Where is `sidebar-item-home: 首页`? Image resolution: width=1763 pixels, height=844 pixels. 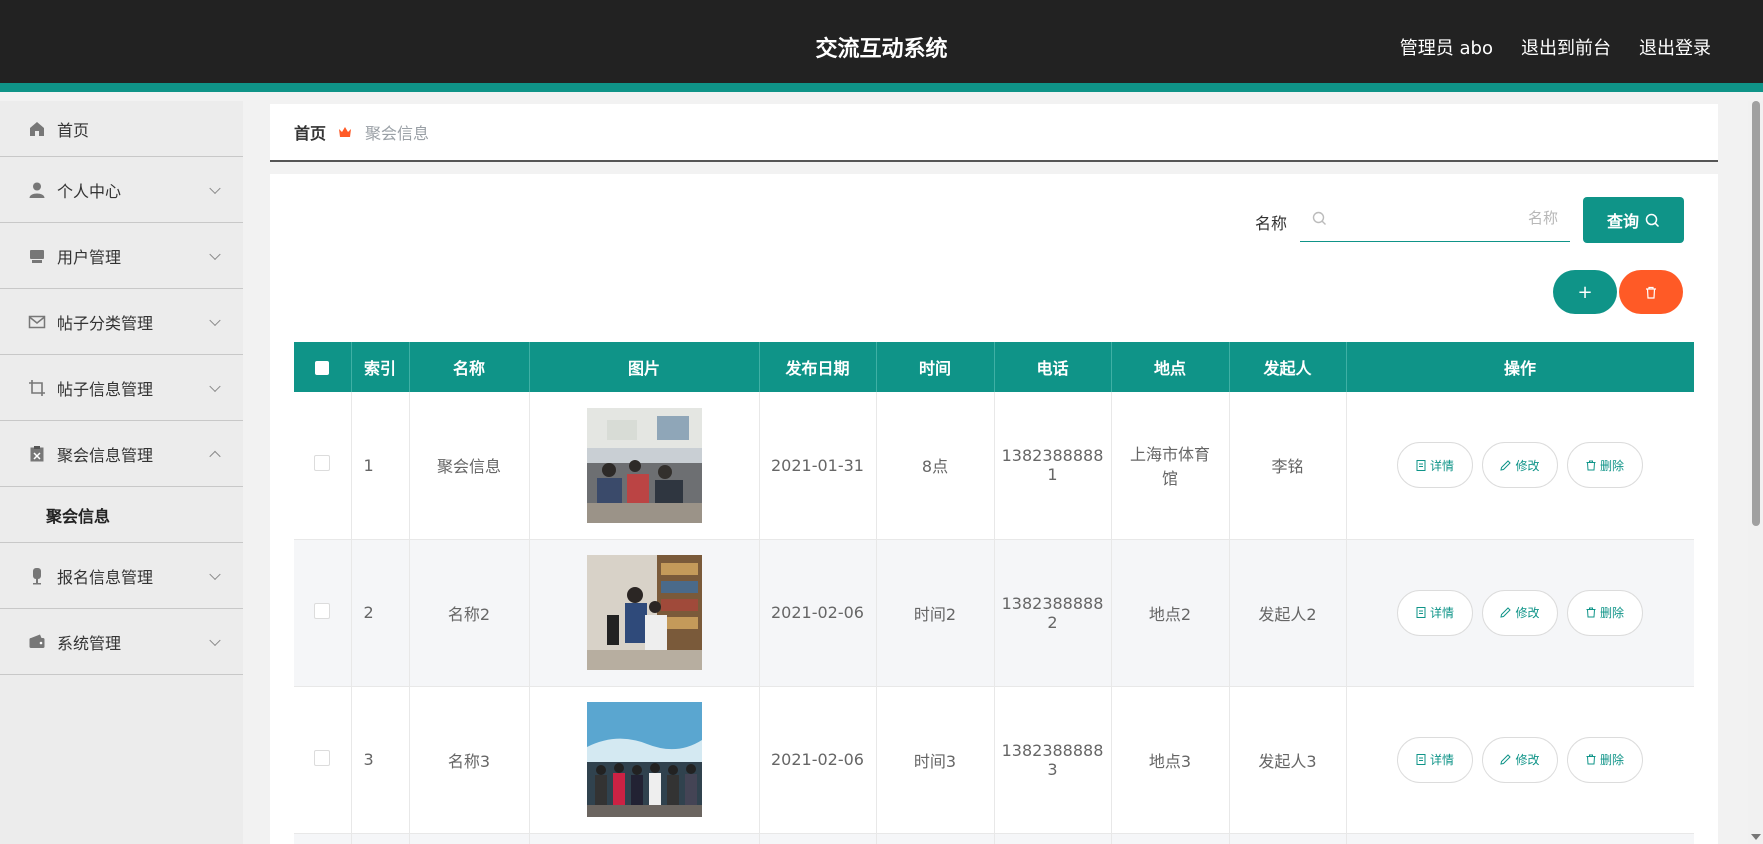
sidebar-item-home: 首页 is located at coordinates (121, 129).